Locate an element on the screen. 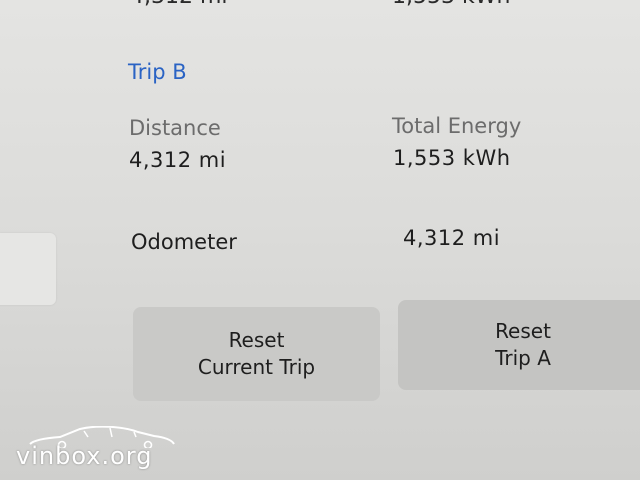 This screenshot has height=480, width=640. previous-energy-value: 1,553 kWh is located at coordinates (451, 4).